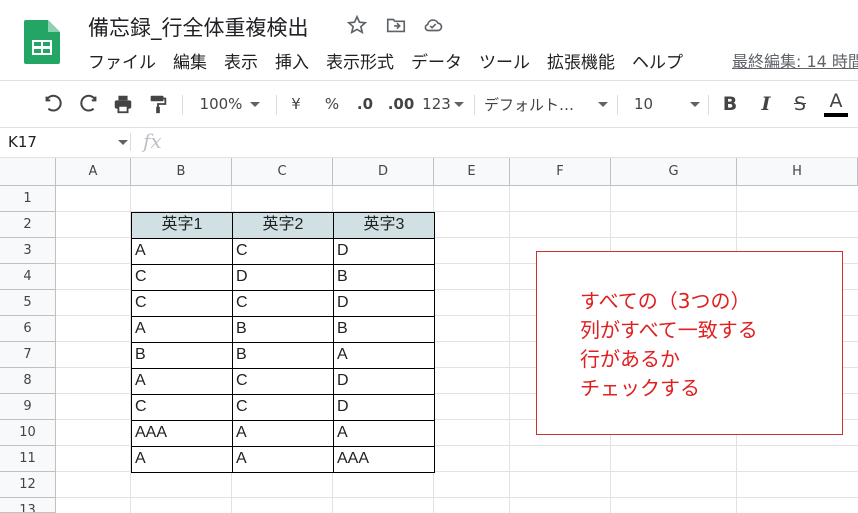 The width and height of the screenshot is (858, 513). I want to click on zoom-value: 100%, so click(221, 104).